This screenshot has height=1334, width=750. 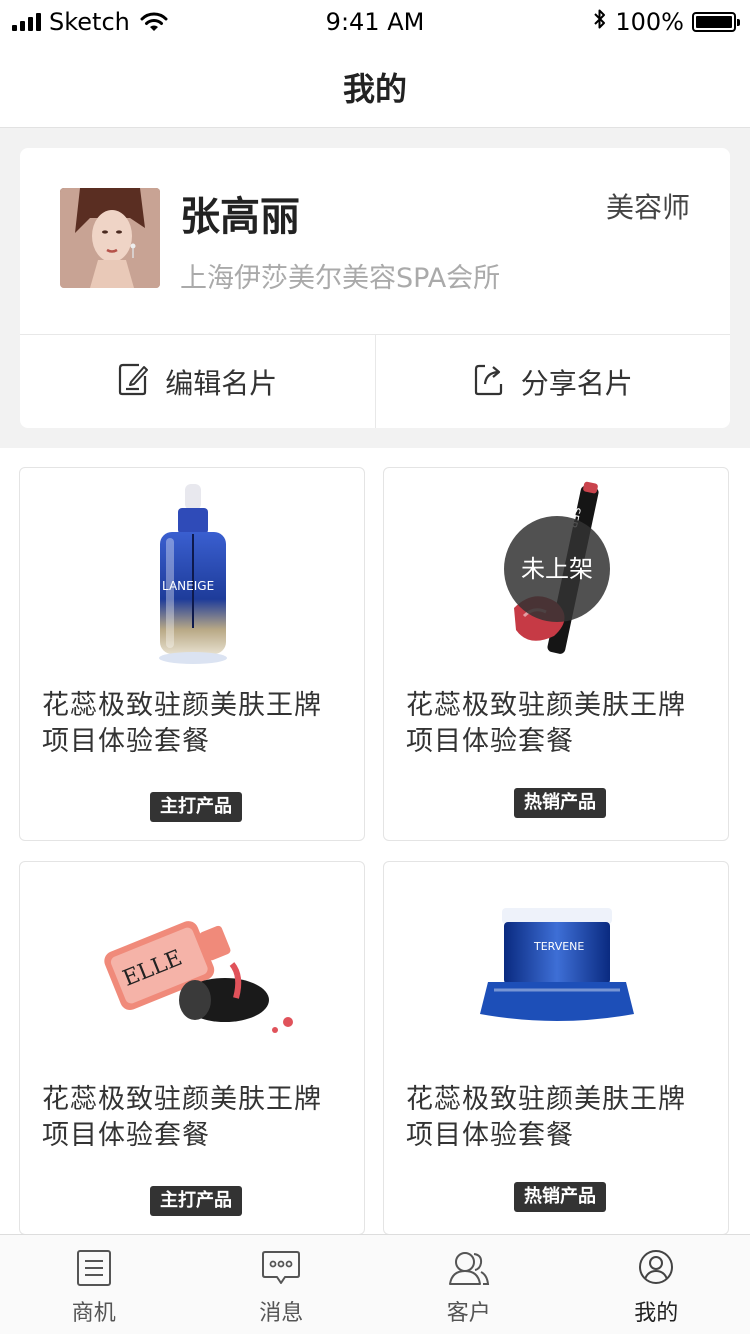 I want to click on card-actions: 编辑名片 分享名片, so click(x=375, y=381).